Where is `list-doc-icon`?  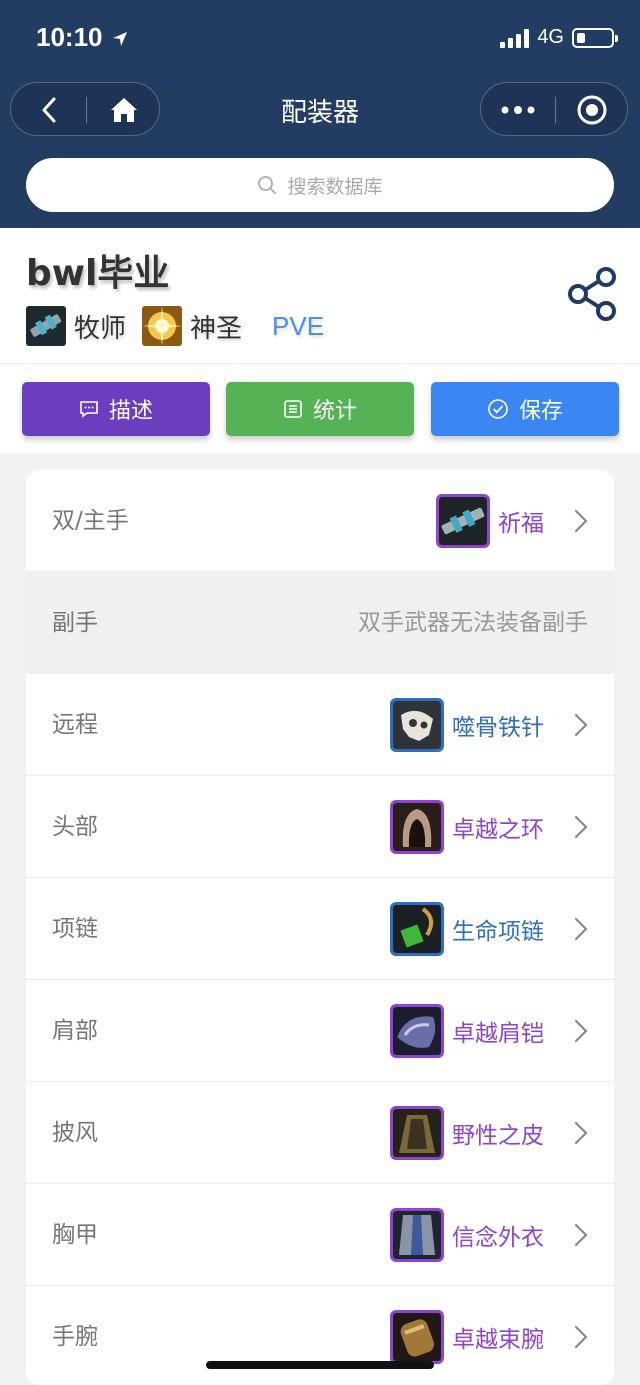
list-doc-icon is located at coordinates (293, 409).